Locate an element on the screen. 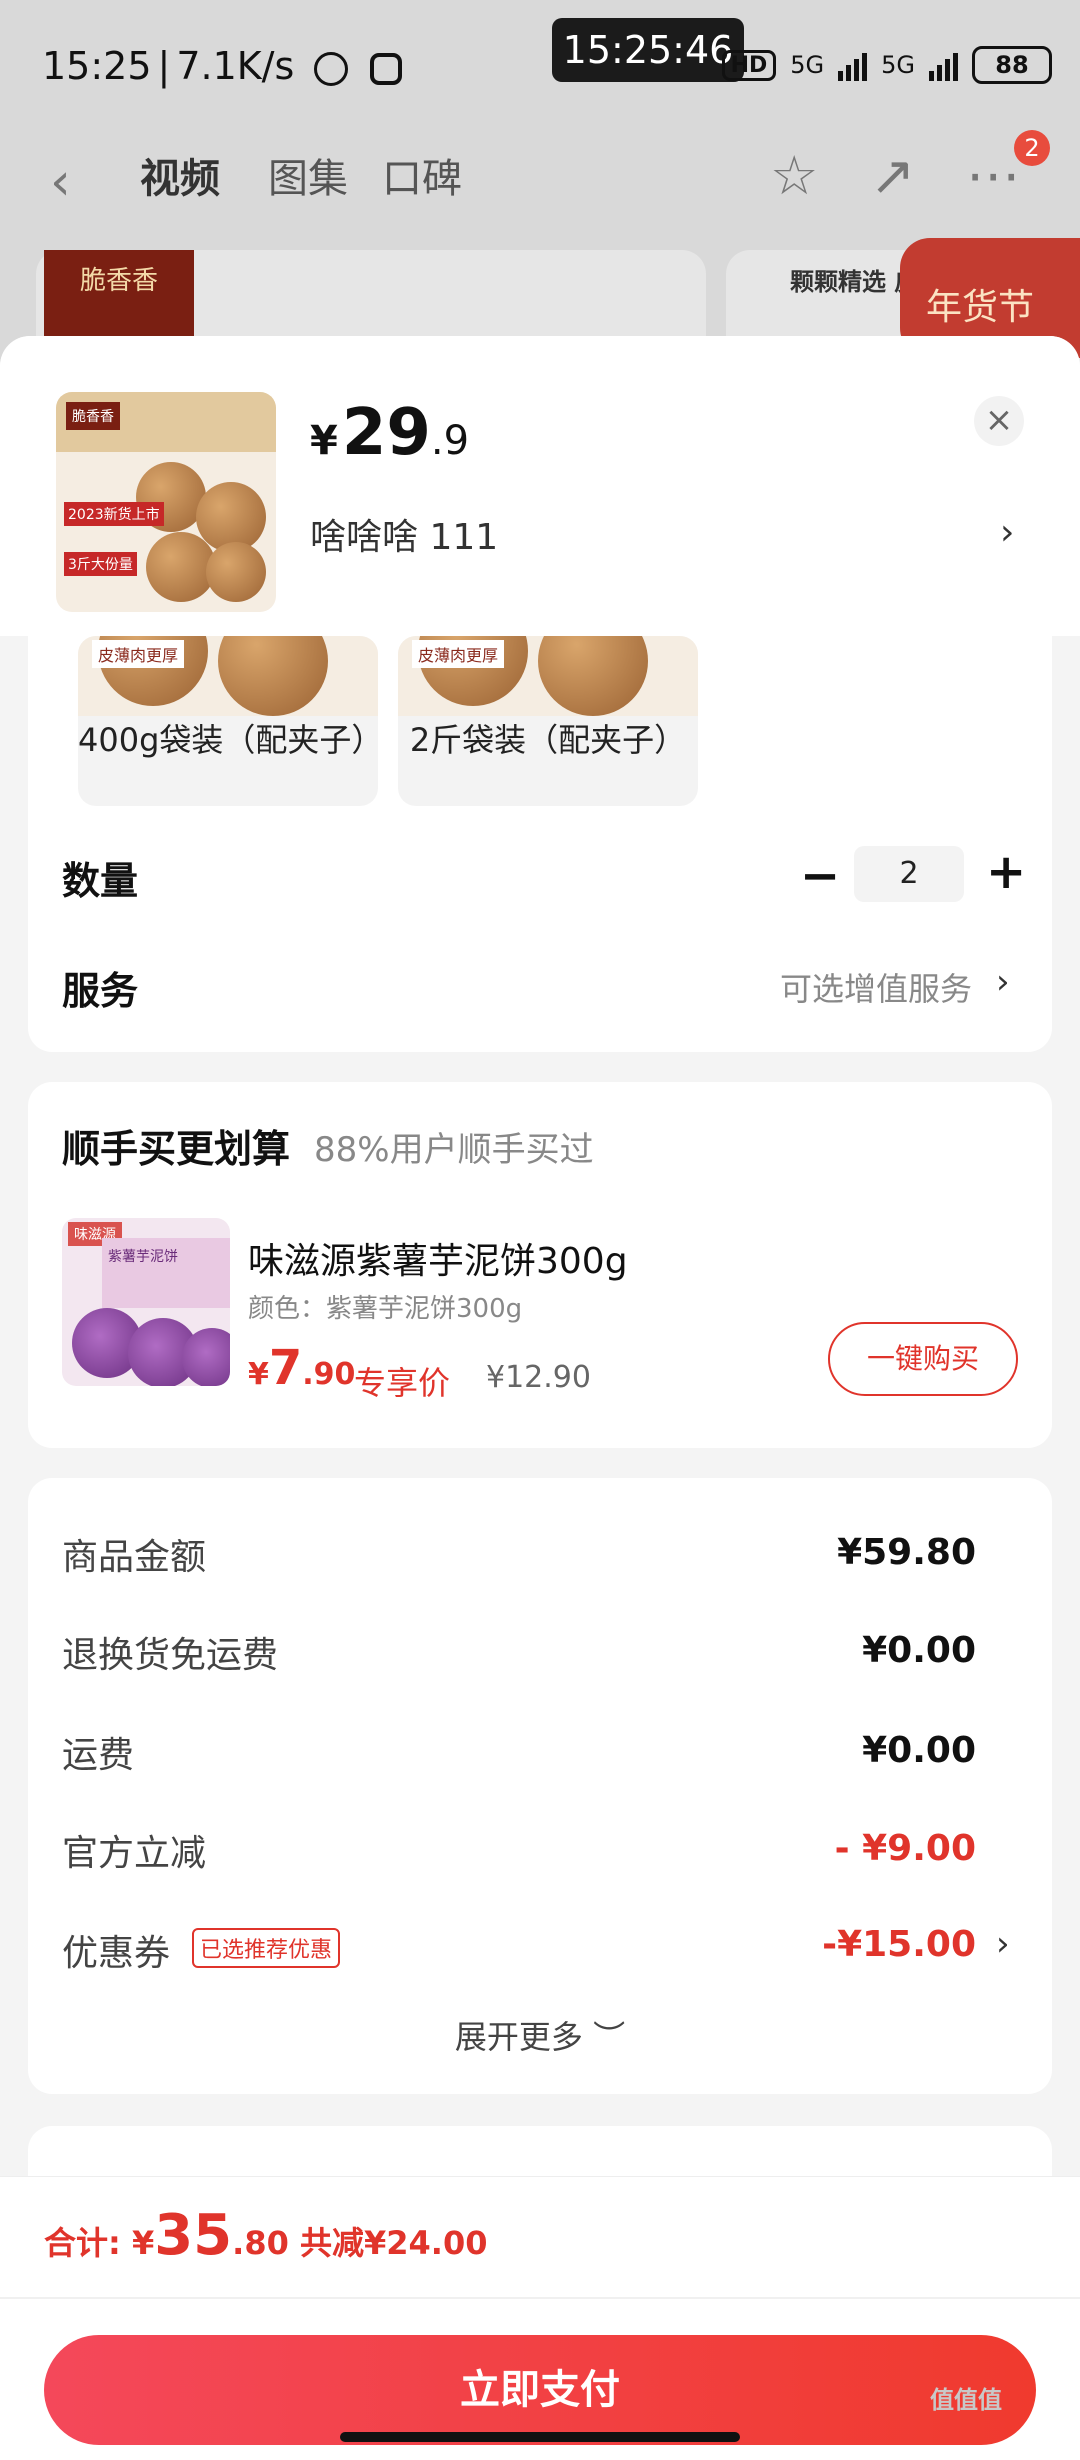  battery-icon: 88 is located at coordinates (1012, 65).